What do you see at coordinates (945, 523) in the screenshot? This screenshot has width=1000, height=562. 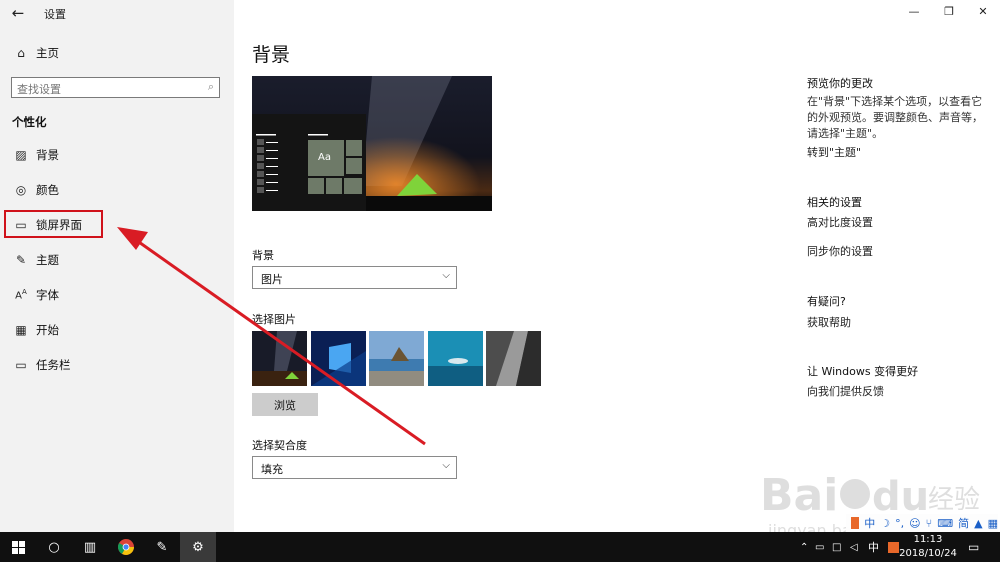 I see `keyboard-icon: ⌨` at bounding box center [945, 523].